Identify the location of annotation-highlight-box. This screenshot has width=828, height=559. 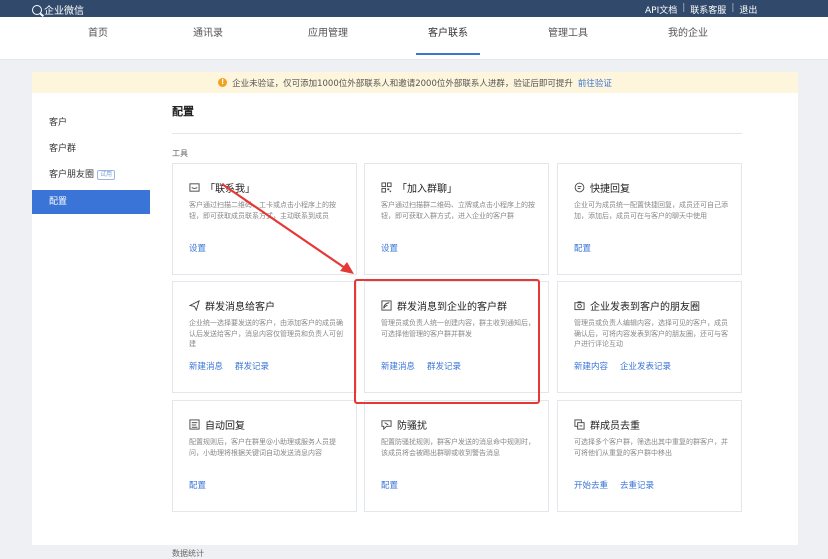
(447, 341).